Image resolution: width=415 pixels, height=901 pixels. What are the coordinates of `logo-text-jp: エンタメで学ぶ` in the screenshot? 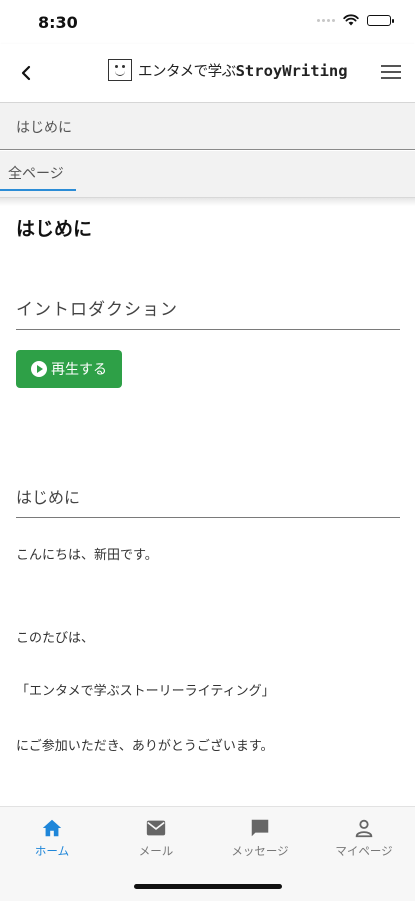 It's located at (187, 71).